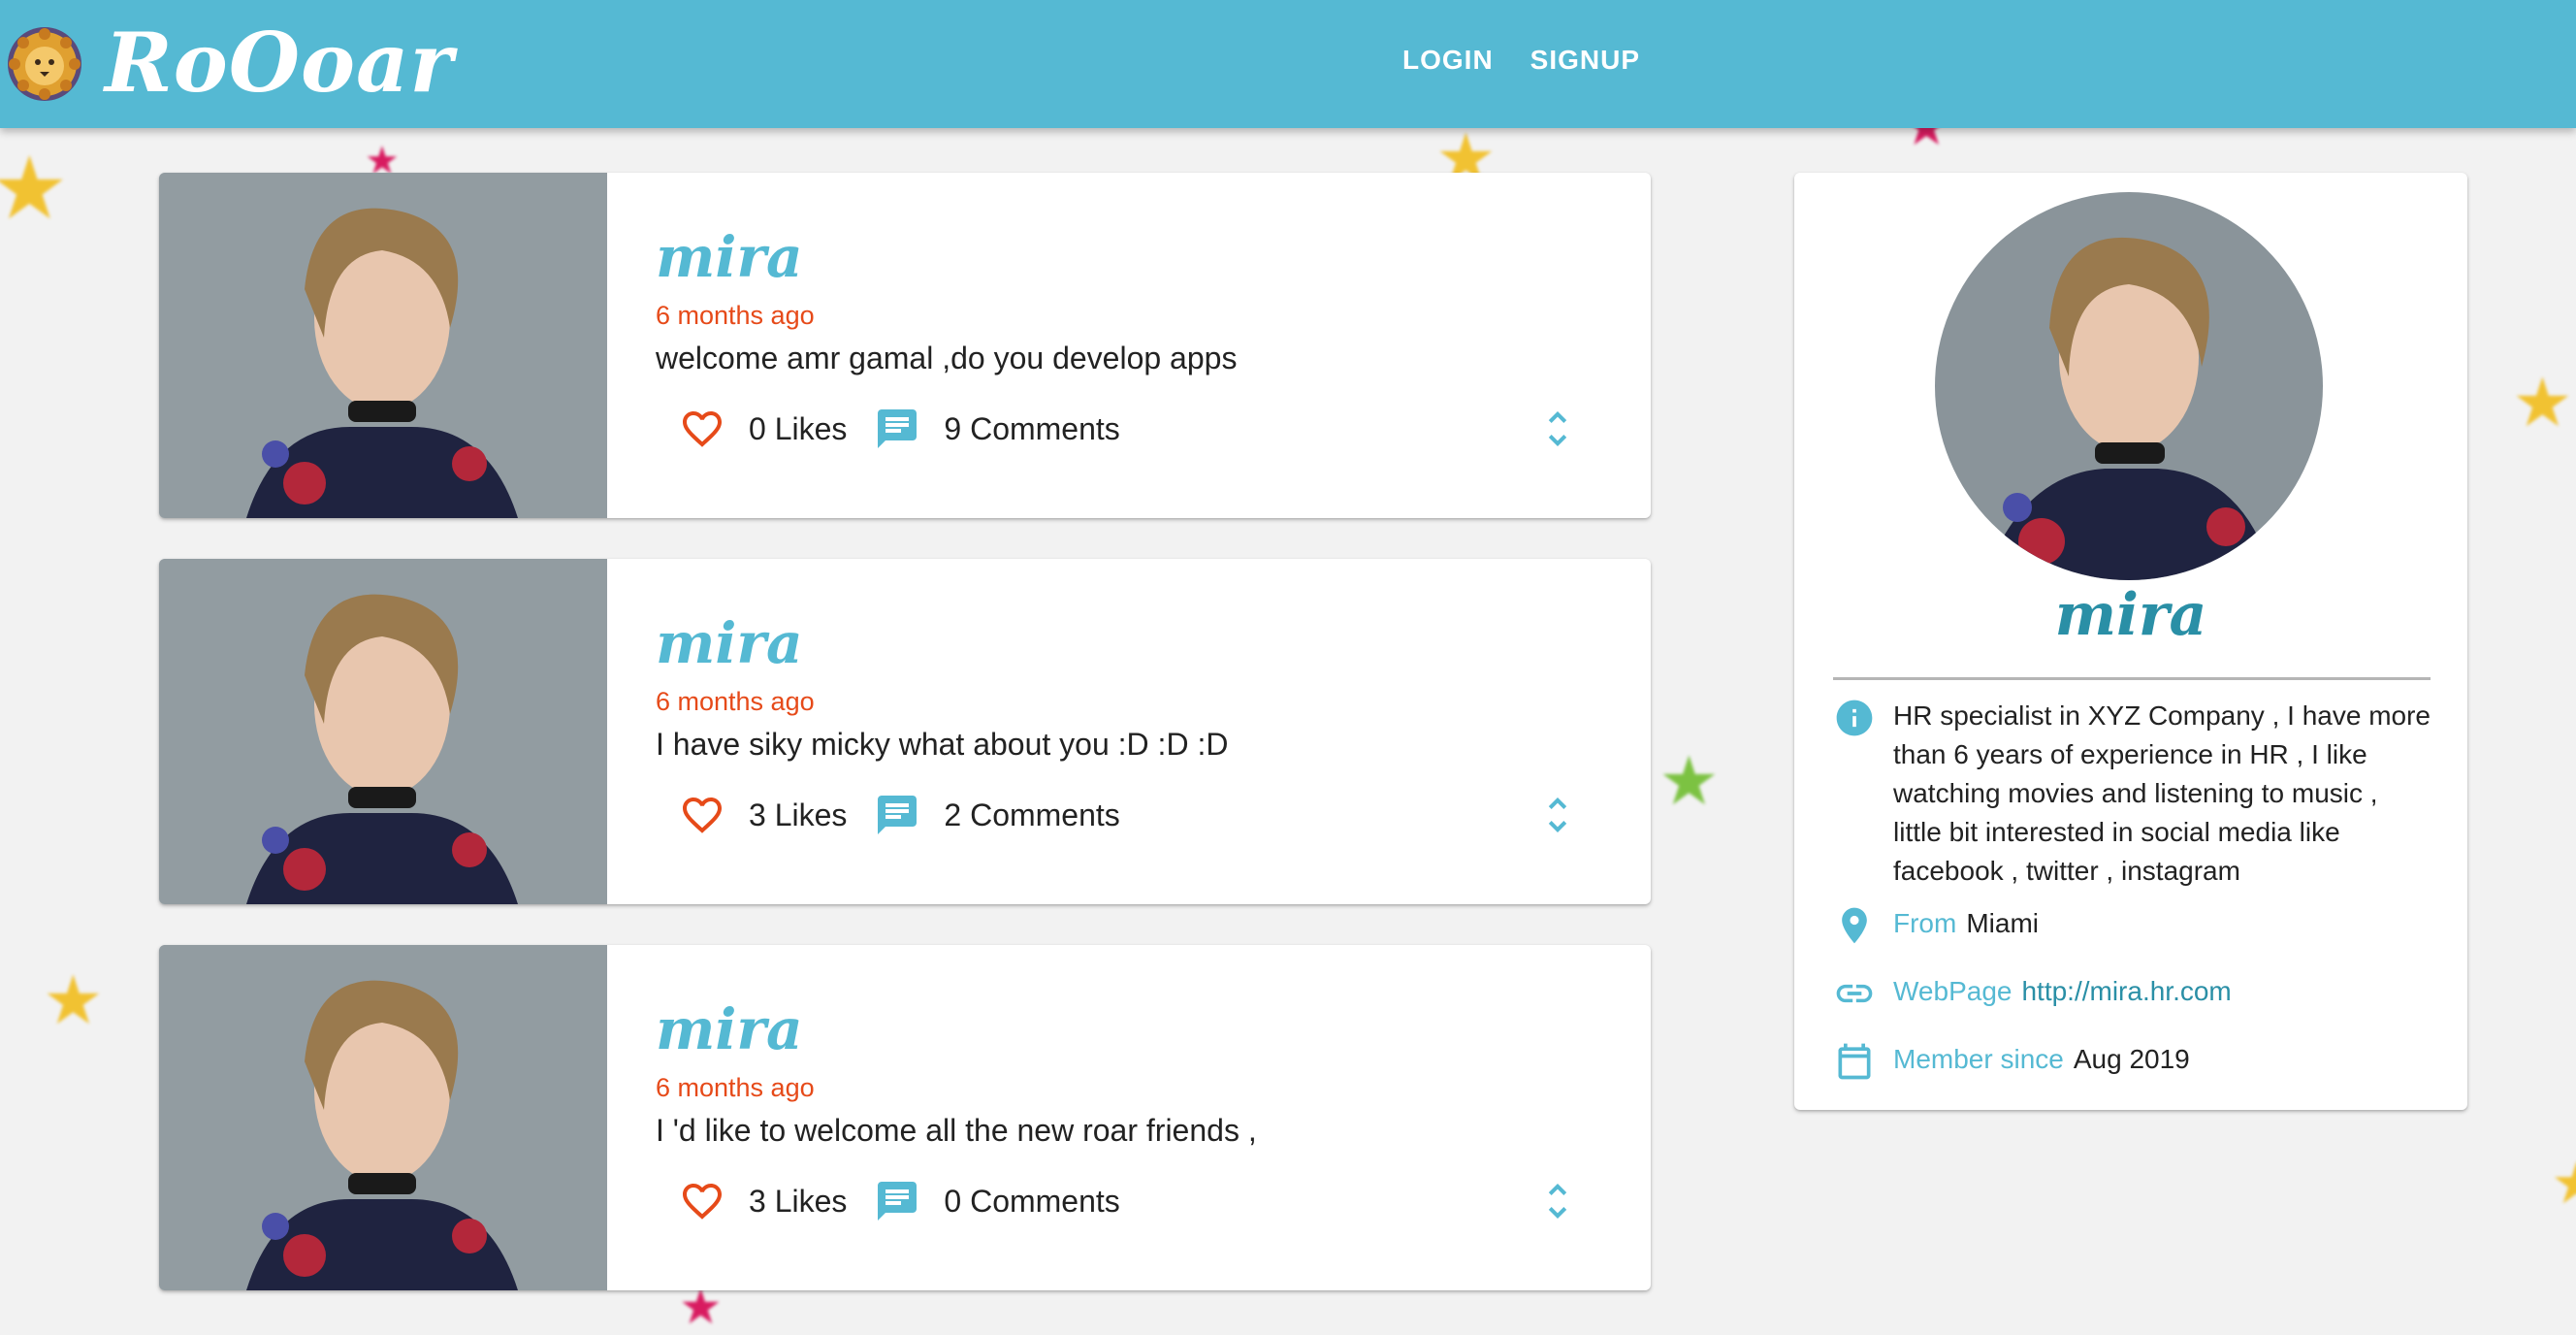 The width and height of the screenshot is (2576, 1335). What do you see at coordinates (1952, 991) in the screenshot?
I see `webpage-label: WebPage` at bounding box center [1952, 991].